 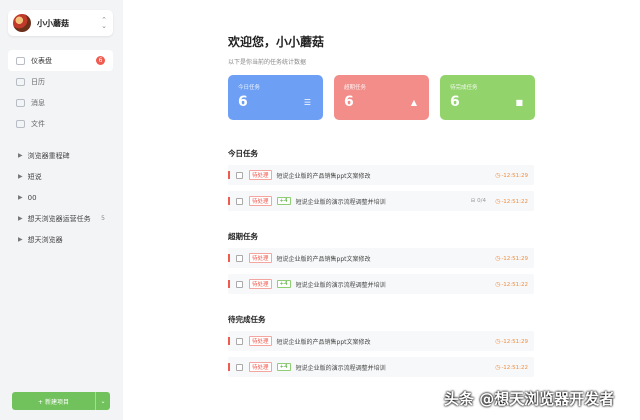 I want to click on list-icon: ☰, so click(x=307, y=102).